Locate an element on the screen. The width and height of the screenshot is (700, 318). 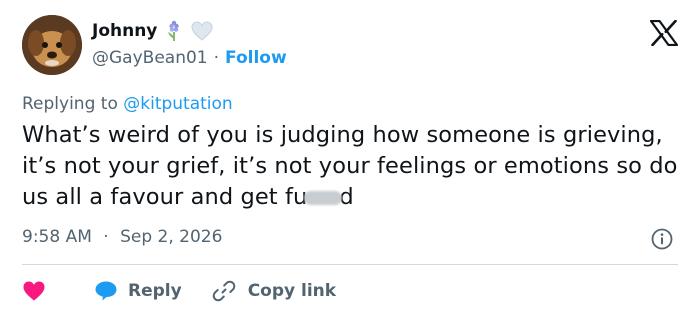
action-bar: Reply Copy link is located at coordinates (179, 291).